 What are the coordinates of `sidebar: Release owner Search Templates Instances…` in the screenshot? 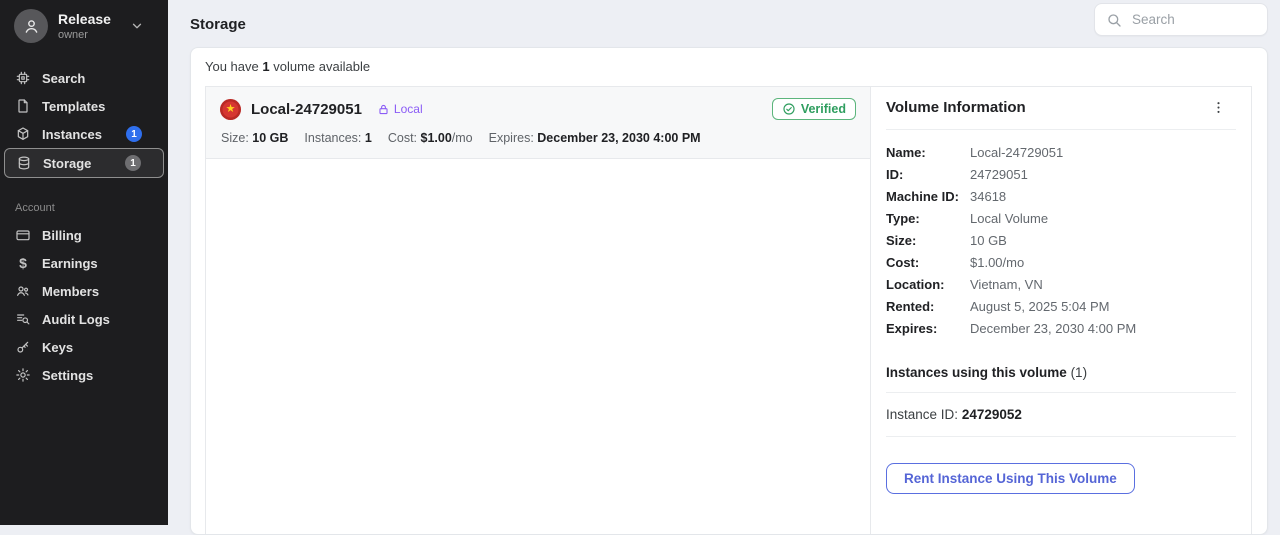 It's located at (84, 262).